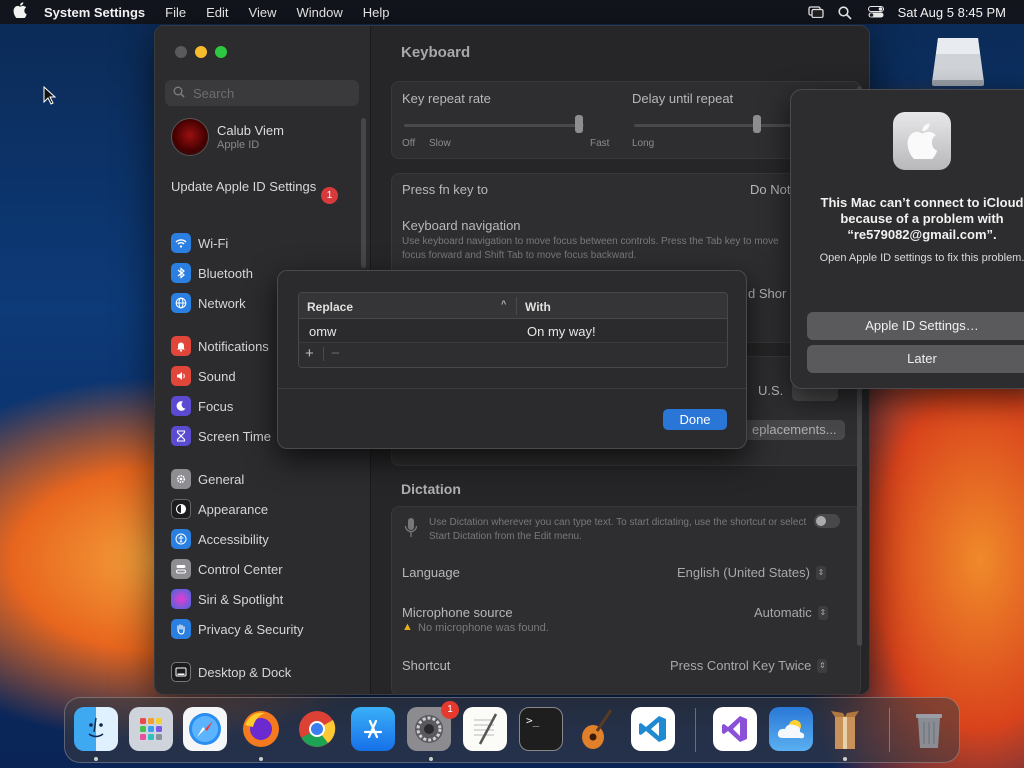 The height and width of the screenshot is (768, 1024). I want to click on vscode-icon, so click(653, 729).